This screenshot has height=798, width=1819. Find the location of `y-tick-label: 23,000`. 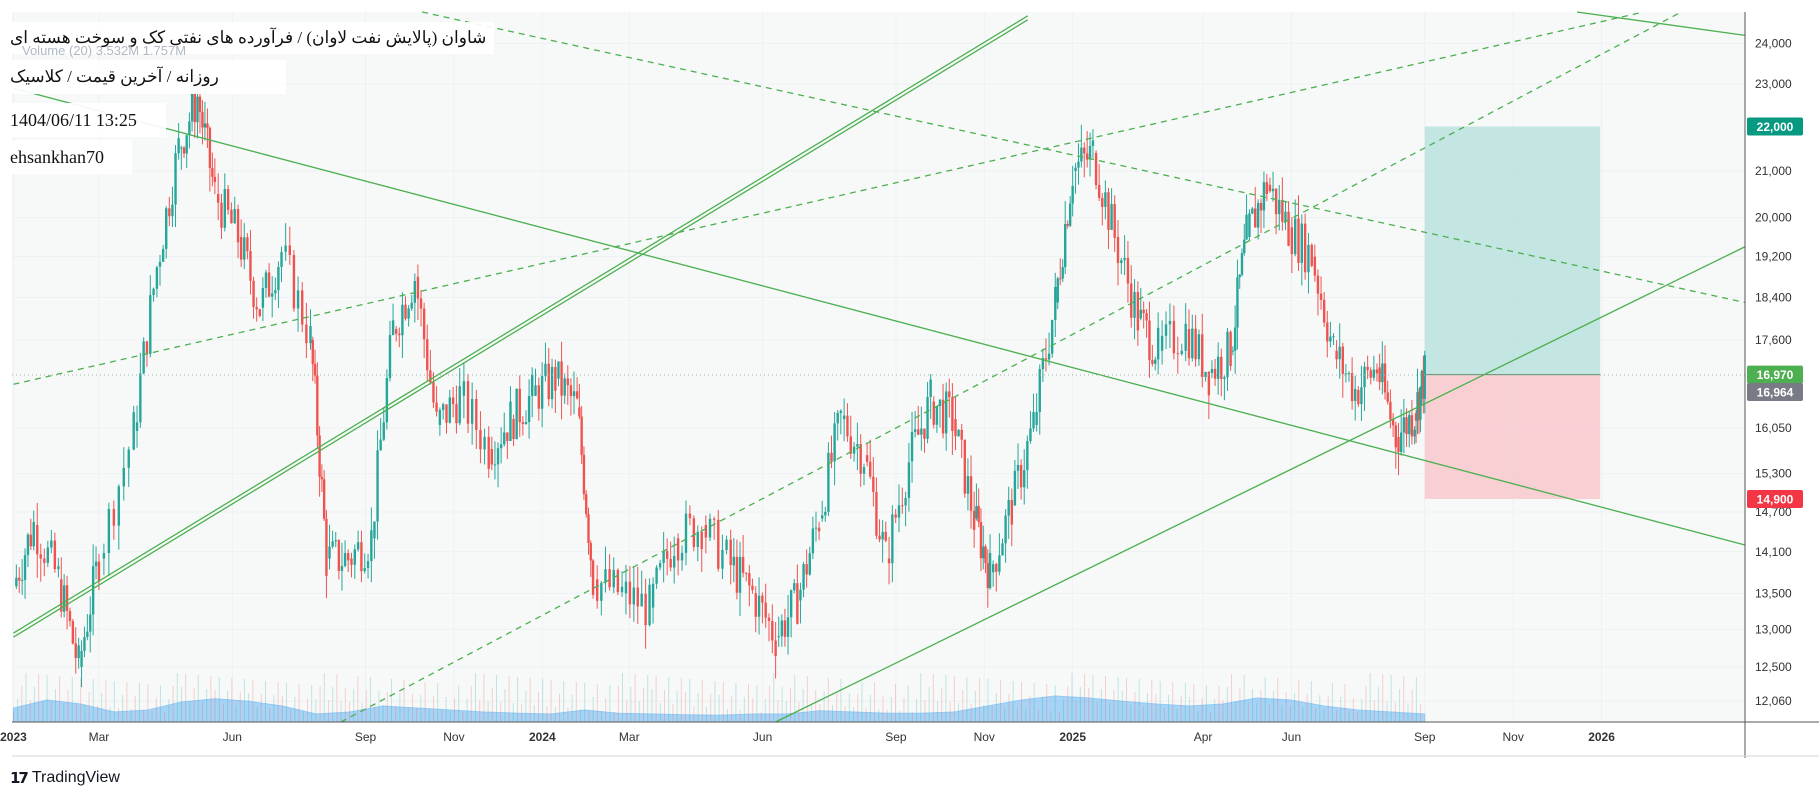

y-tick-label: 23,000 is located at coordinates (1773, 84).